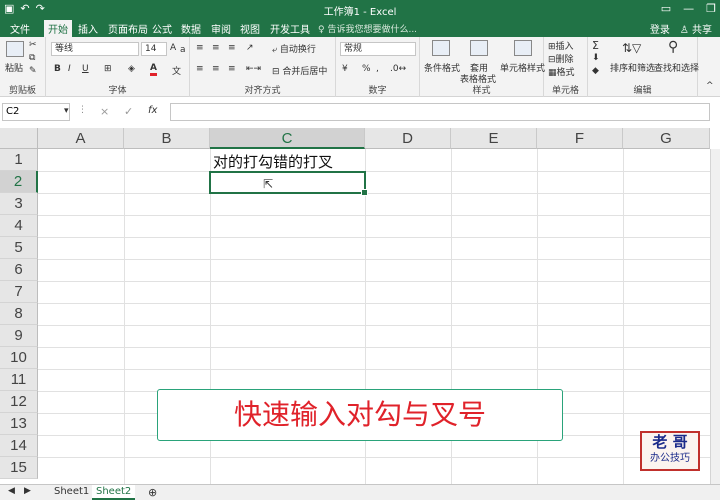  I want to click on sheet-tab-sheet1: Sheet1, so click(71, 492).